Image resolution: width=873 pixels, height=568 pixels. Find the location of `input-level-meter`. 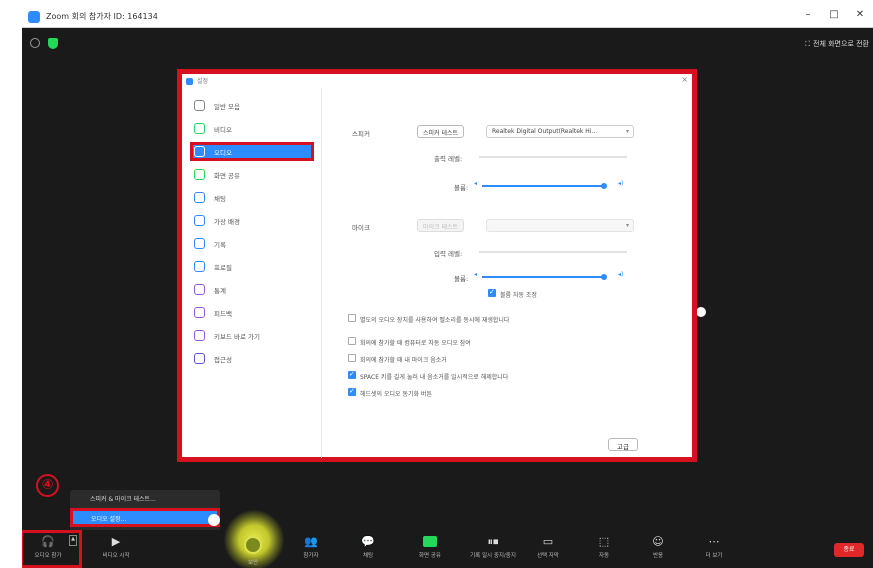

input-level-meter is located at coordinates (553, 252).